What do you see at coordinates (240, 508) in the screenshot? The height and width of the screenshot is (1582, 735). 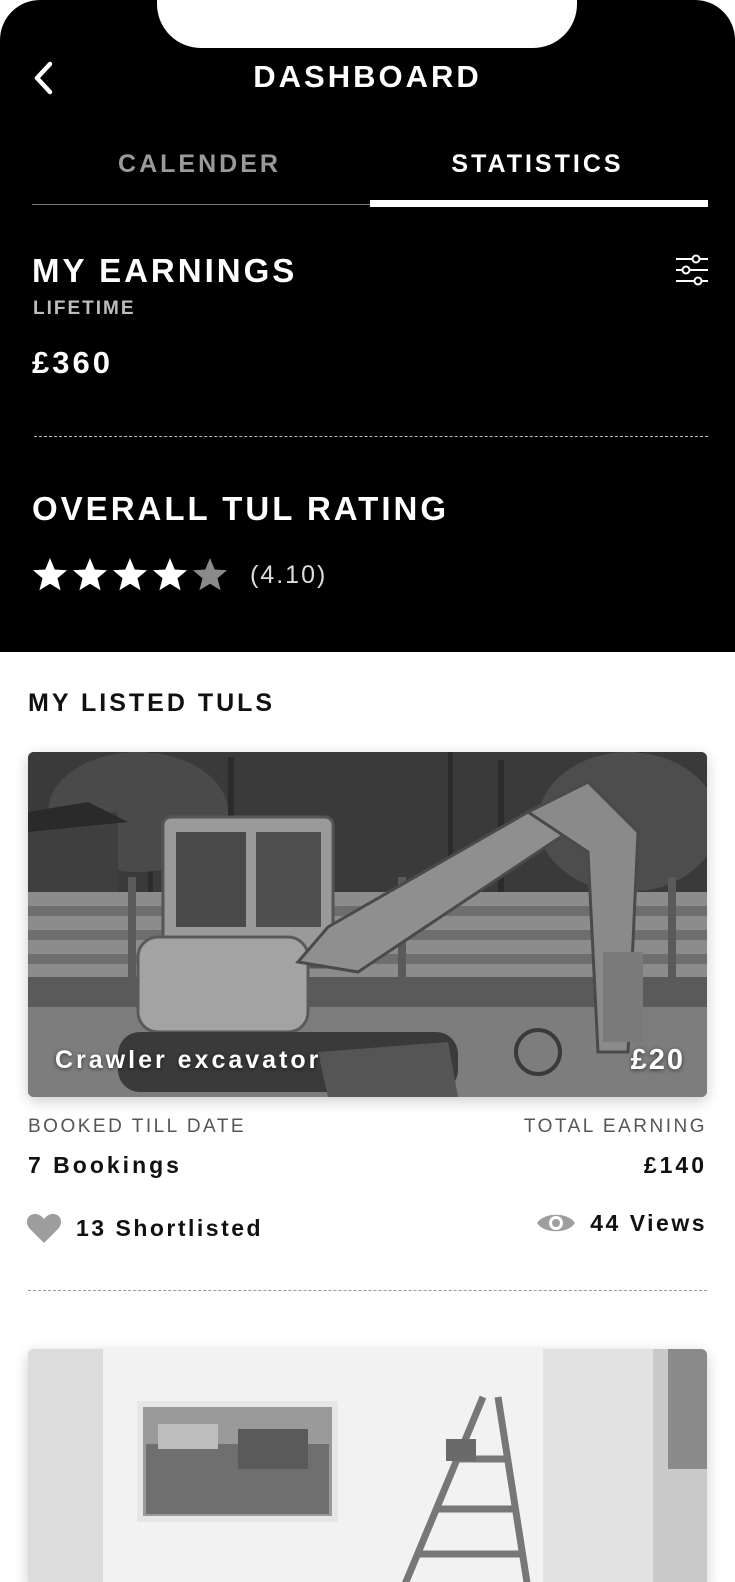 I see `rating-title: OVERALL TUL RATING` at bounding box center [240, 508].